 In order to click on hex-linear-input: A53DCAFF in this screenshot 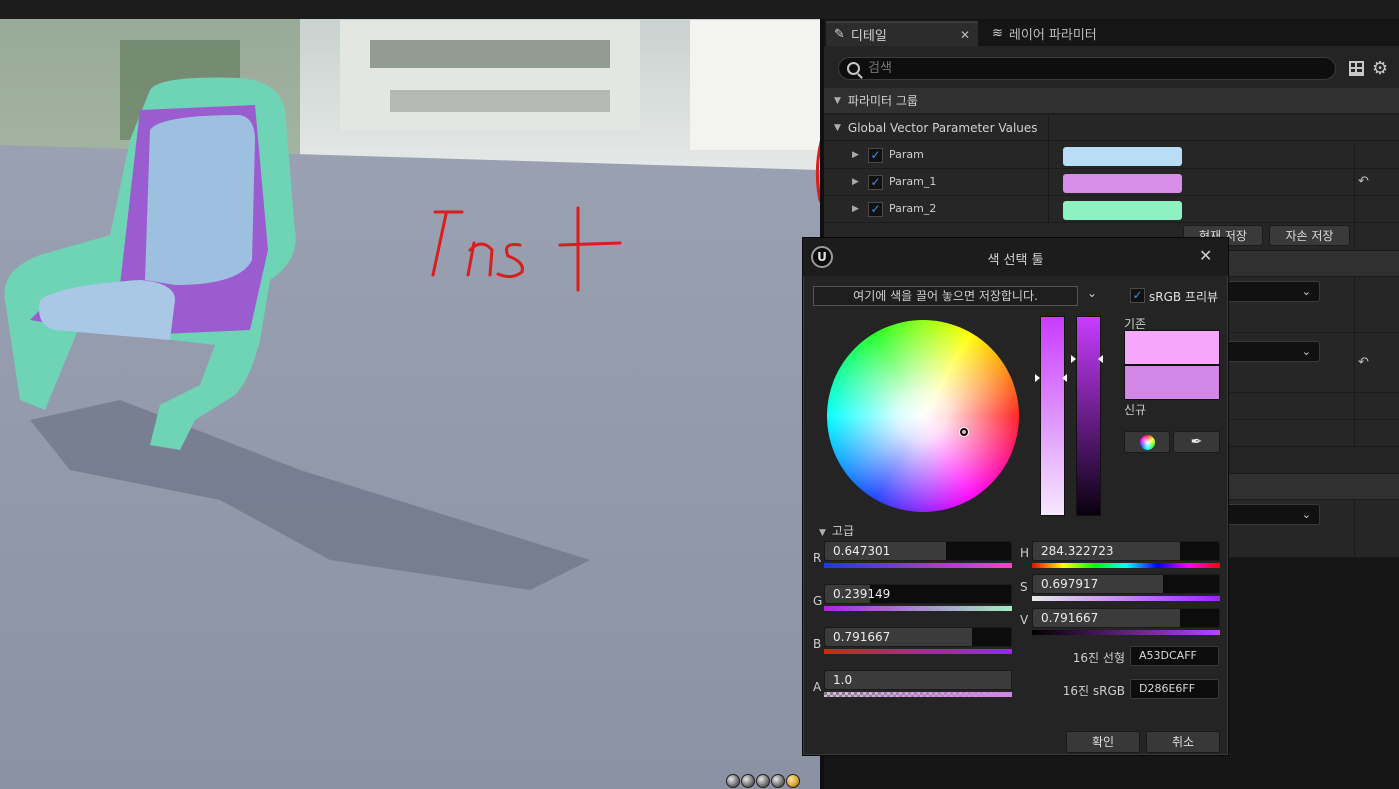, I will do `click(1174, 656)`.